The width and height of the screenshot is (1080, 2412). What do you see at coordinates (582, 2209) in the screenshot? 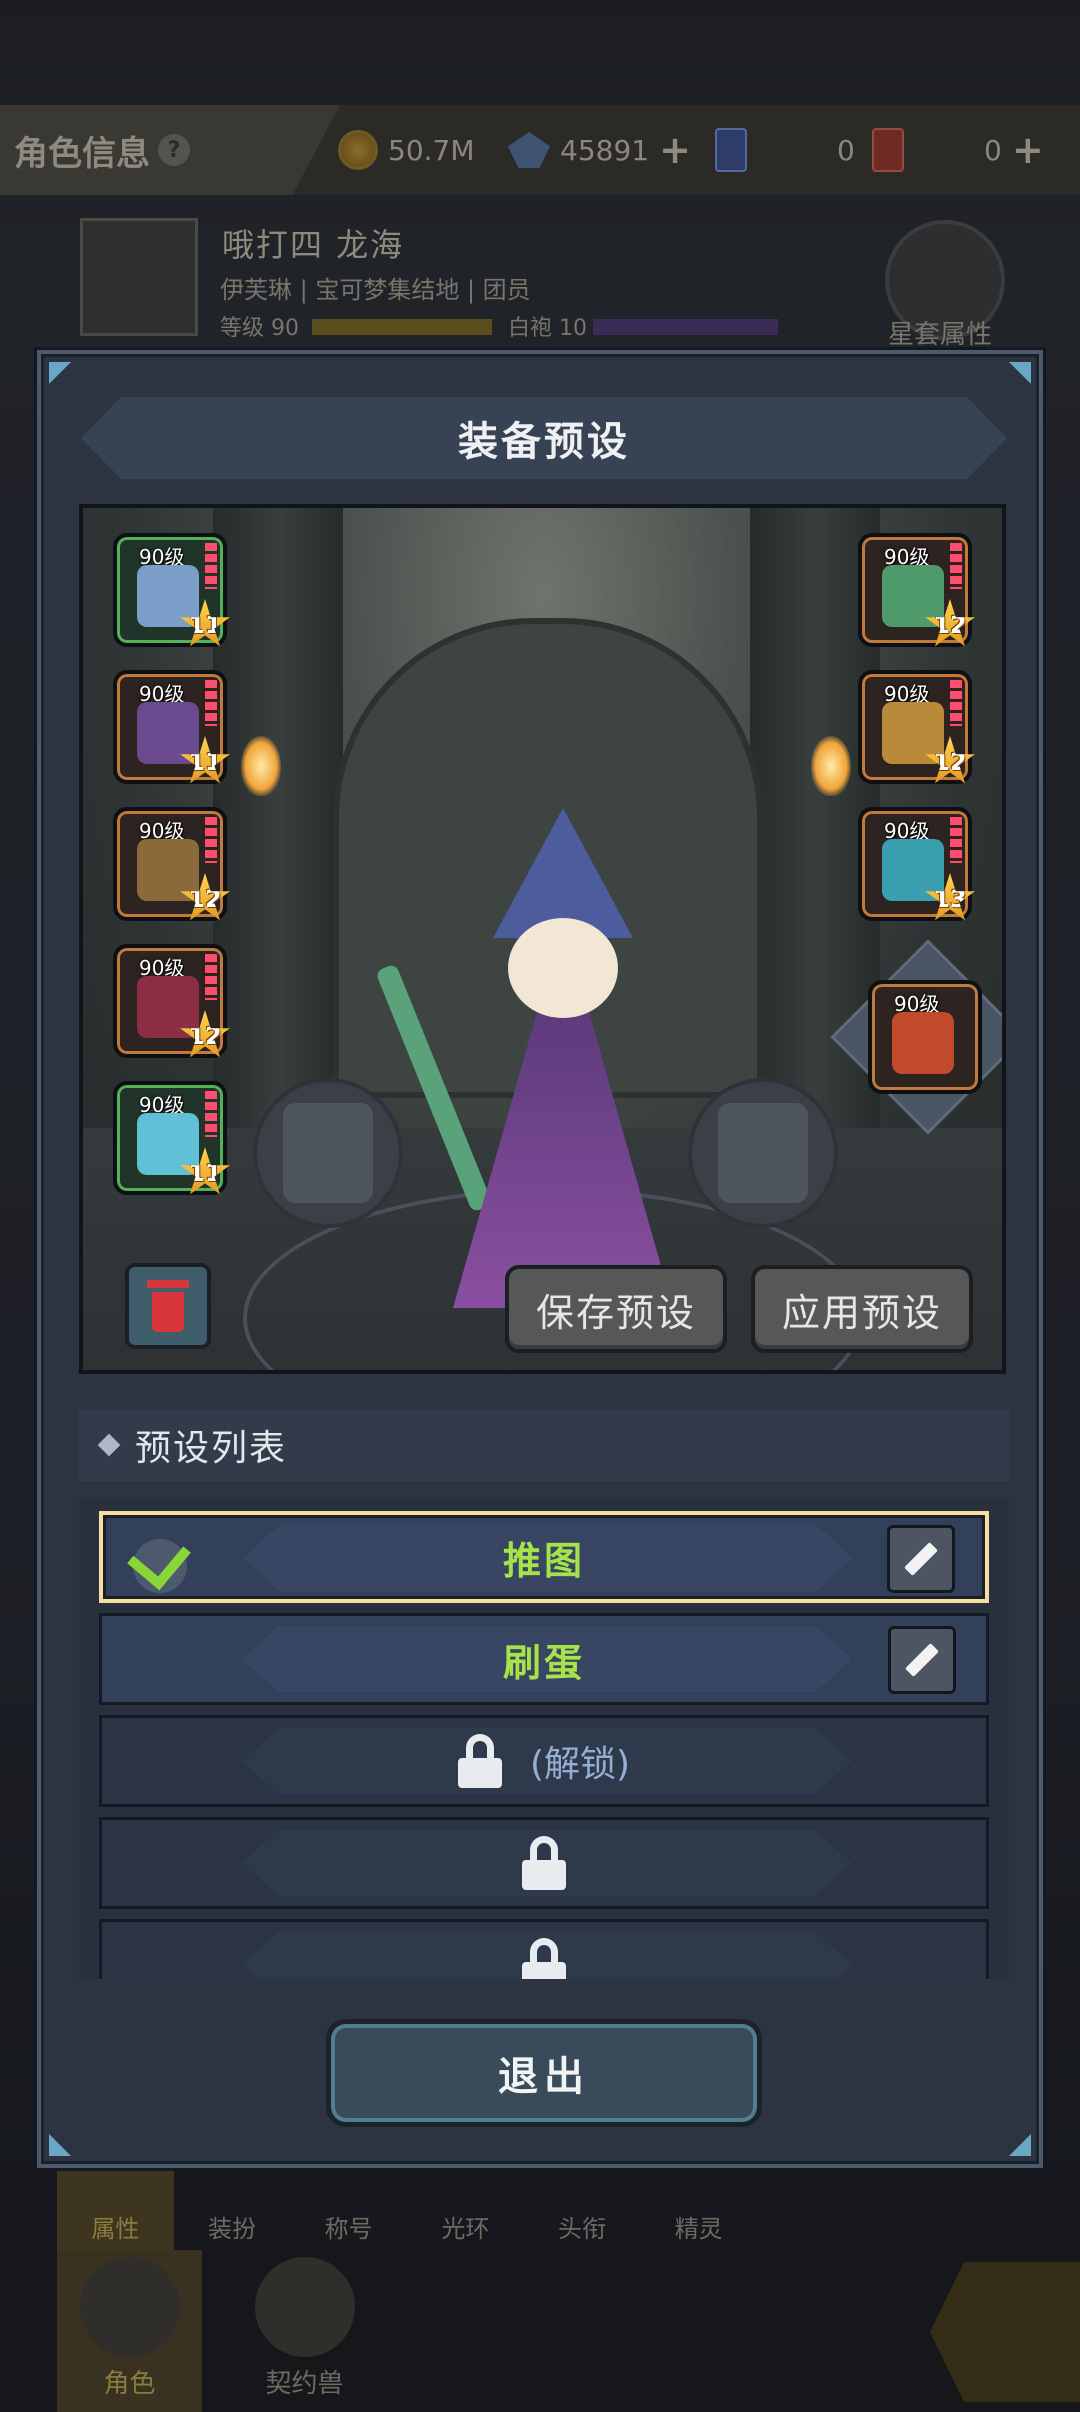
I see `tab-rank: 头衔` at bounding box center [582, 2209].